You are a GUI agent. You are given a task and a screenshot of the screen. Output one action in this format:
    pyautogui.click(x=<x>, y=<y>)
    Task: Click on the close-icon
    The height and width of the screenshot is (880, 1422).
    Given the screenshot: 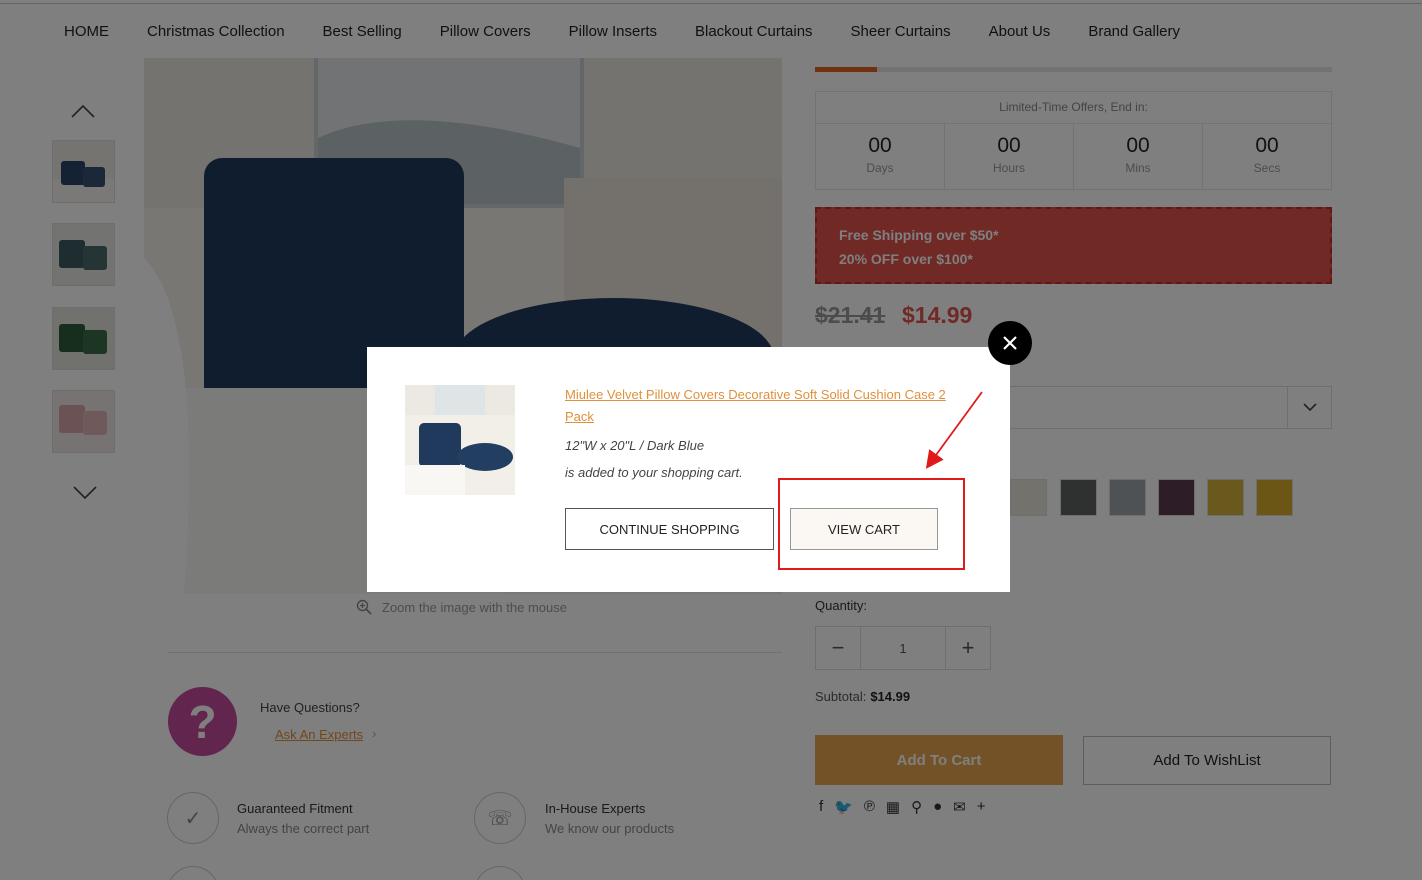 What is the action you would take?
    pyautogui.click(x=1010, y=343)
    